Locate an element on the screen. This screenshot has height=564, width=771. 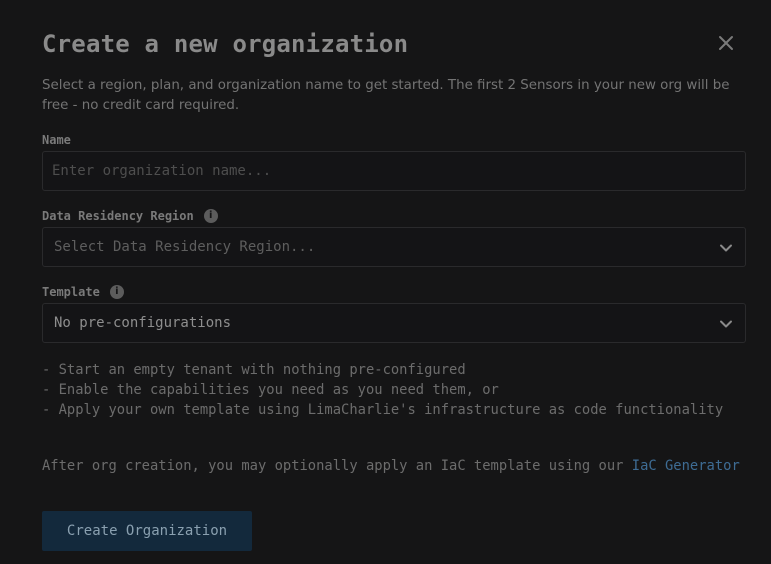
name-label-text: Name is located at coordinates (56, 140).